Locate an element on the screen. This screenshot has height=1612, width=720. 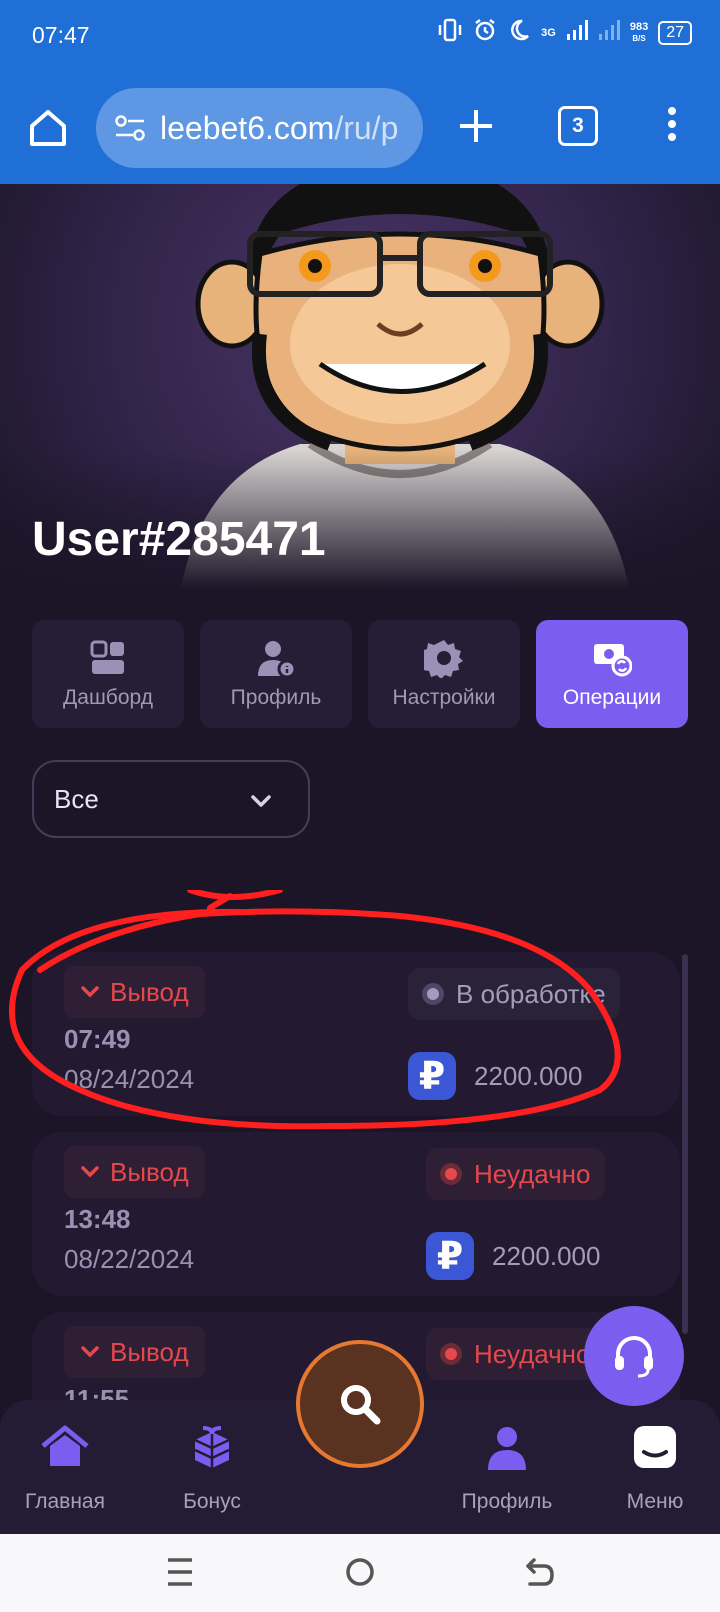
nav-menu-label: Меню is located at coordinates (655, 1501).